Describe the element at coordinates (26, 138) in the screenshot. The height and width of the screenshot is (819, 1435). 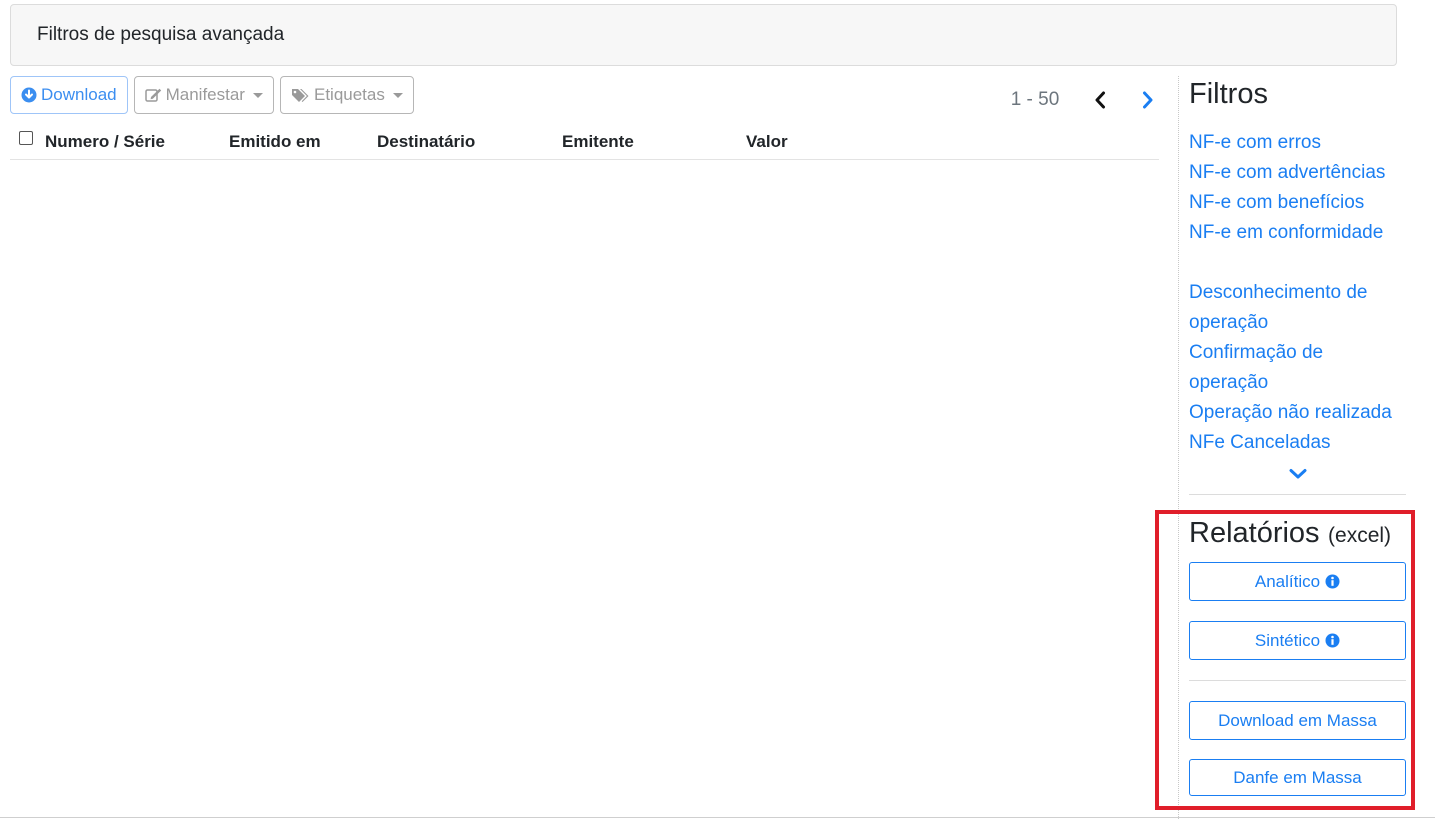
I see `select-all-checkbox` at that location.